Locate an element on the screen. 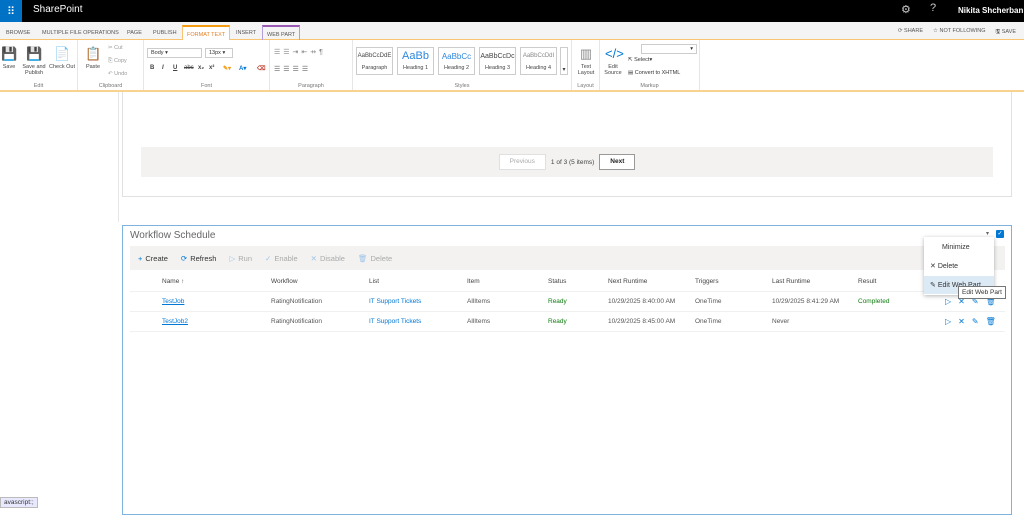  font-style-select: Body ▾ is located at coordinates (174, 53).